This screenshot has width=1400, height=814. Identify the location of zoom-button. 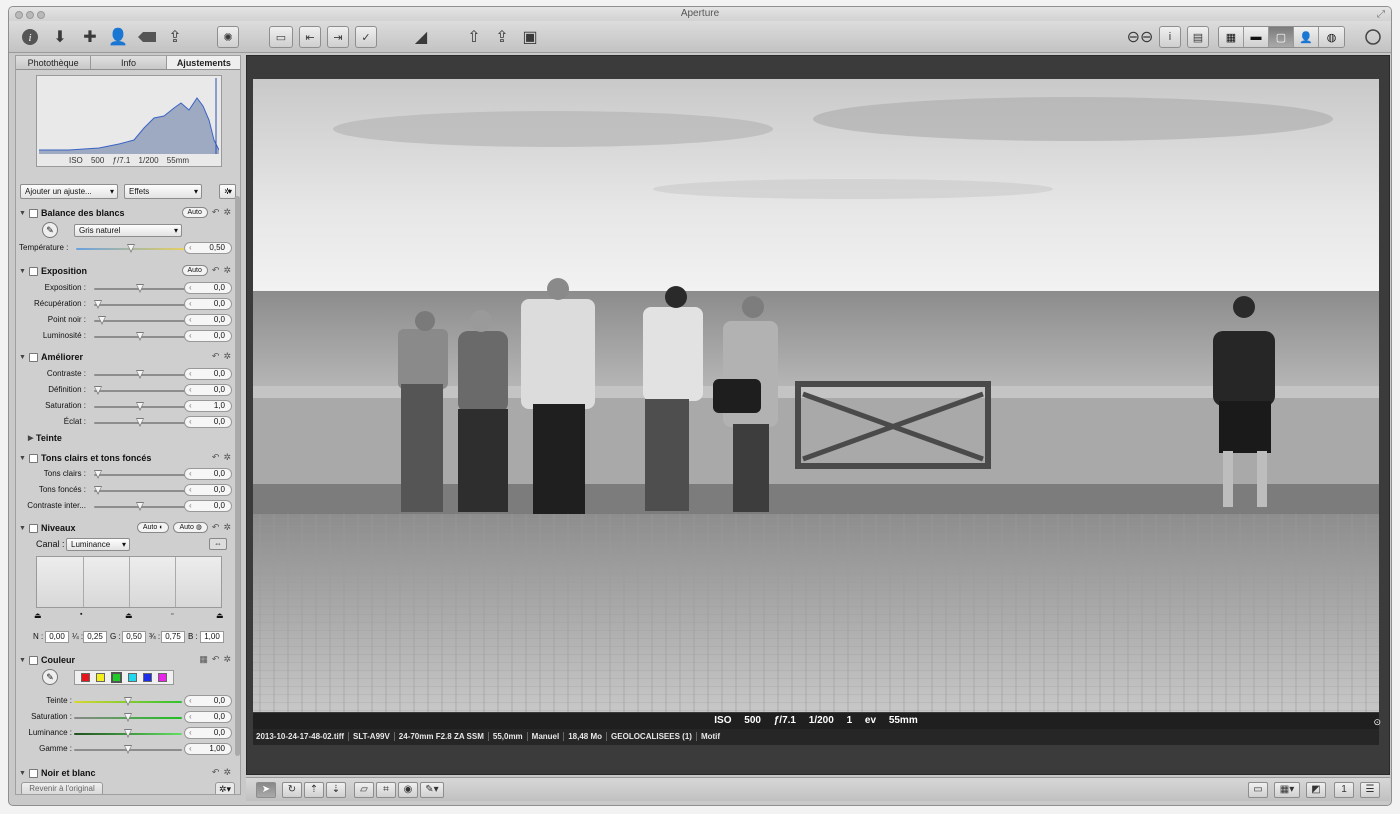
(41, 15).